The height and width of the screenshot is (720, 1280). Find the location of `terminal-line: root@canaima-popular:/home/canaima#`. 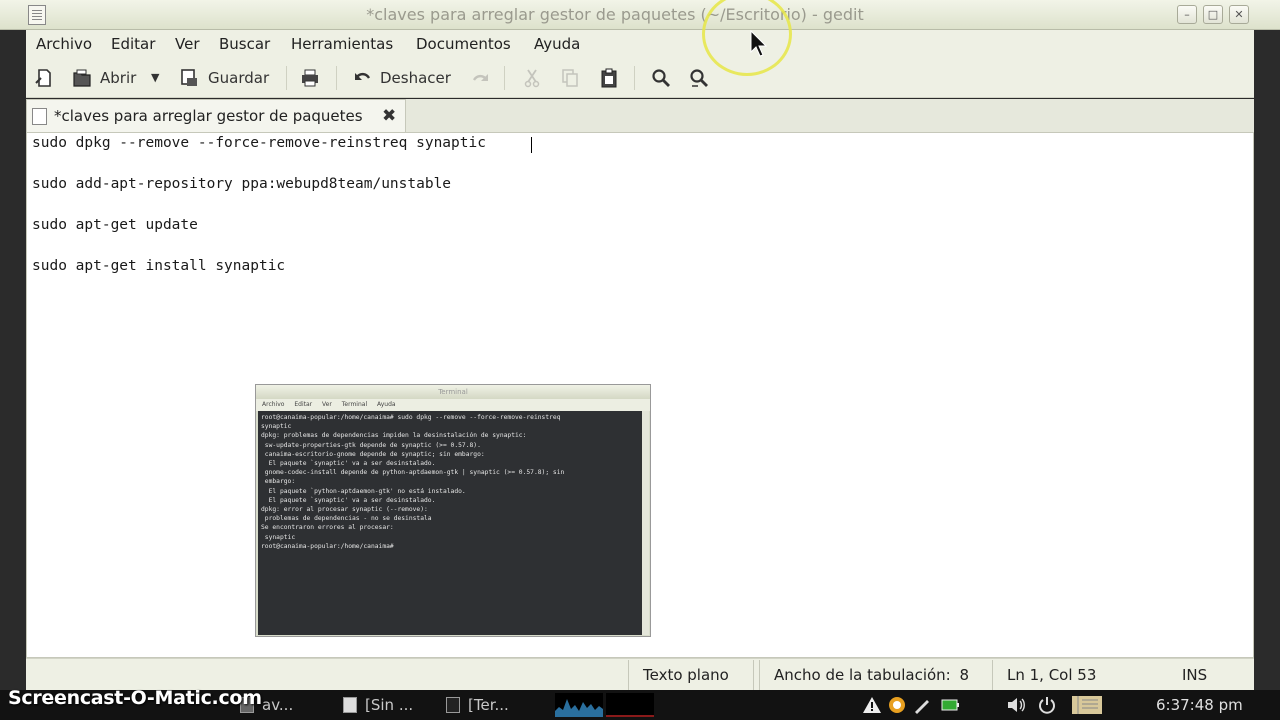

terminal-line: root@canaima-popular:/home/canaima# is located at coordinates (327, 546).